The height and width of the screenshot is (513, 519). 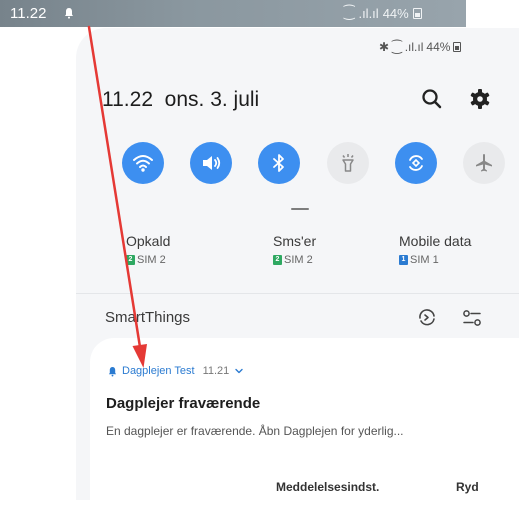 What do you see at coordinates (28, 13) in the screenshot?
I see `status-time: 11.22` at bounding box center [28, 13].